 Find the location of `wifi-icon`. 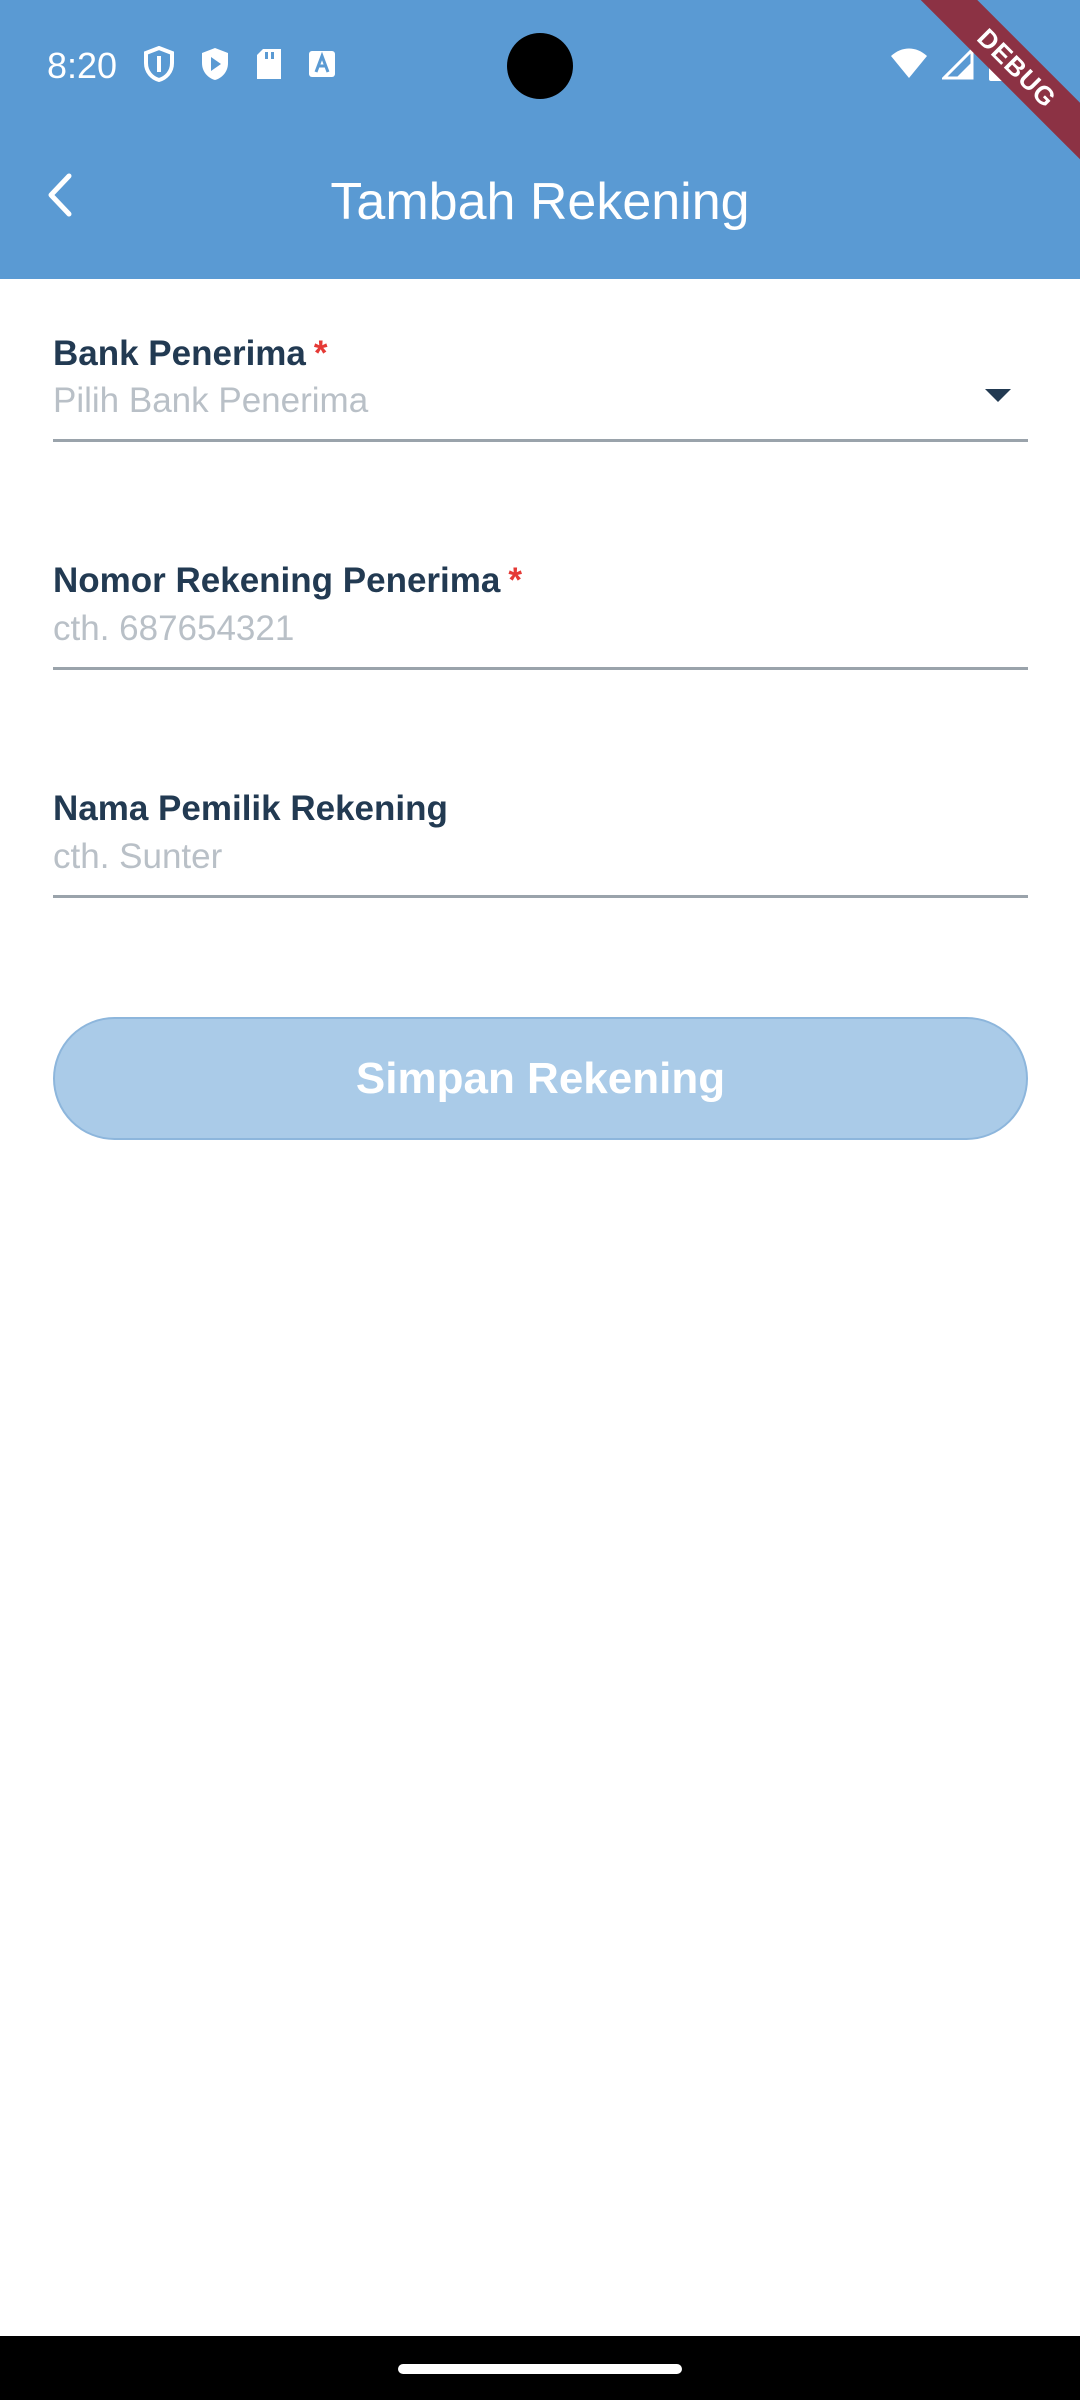

wifi-icon is located at coordinates (909, 64).